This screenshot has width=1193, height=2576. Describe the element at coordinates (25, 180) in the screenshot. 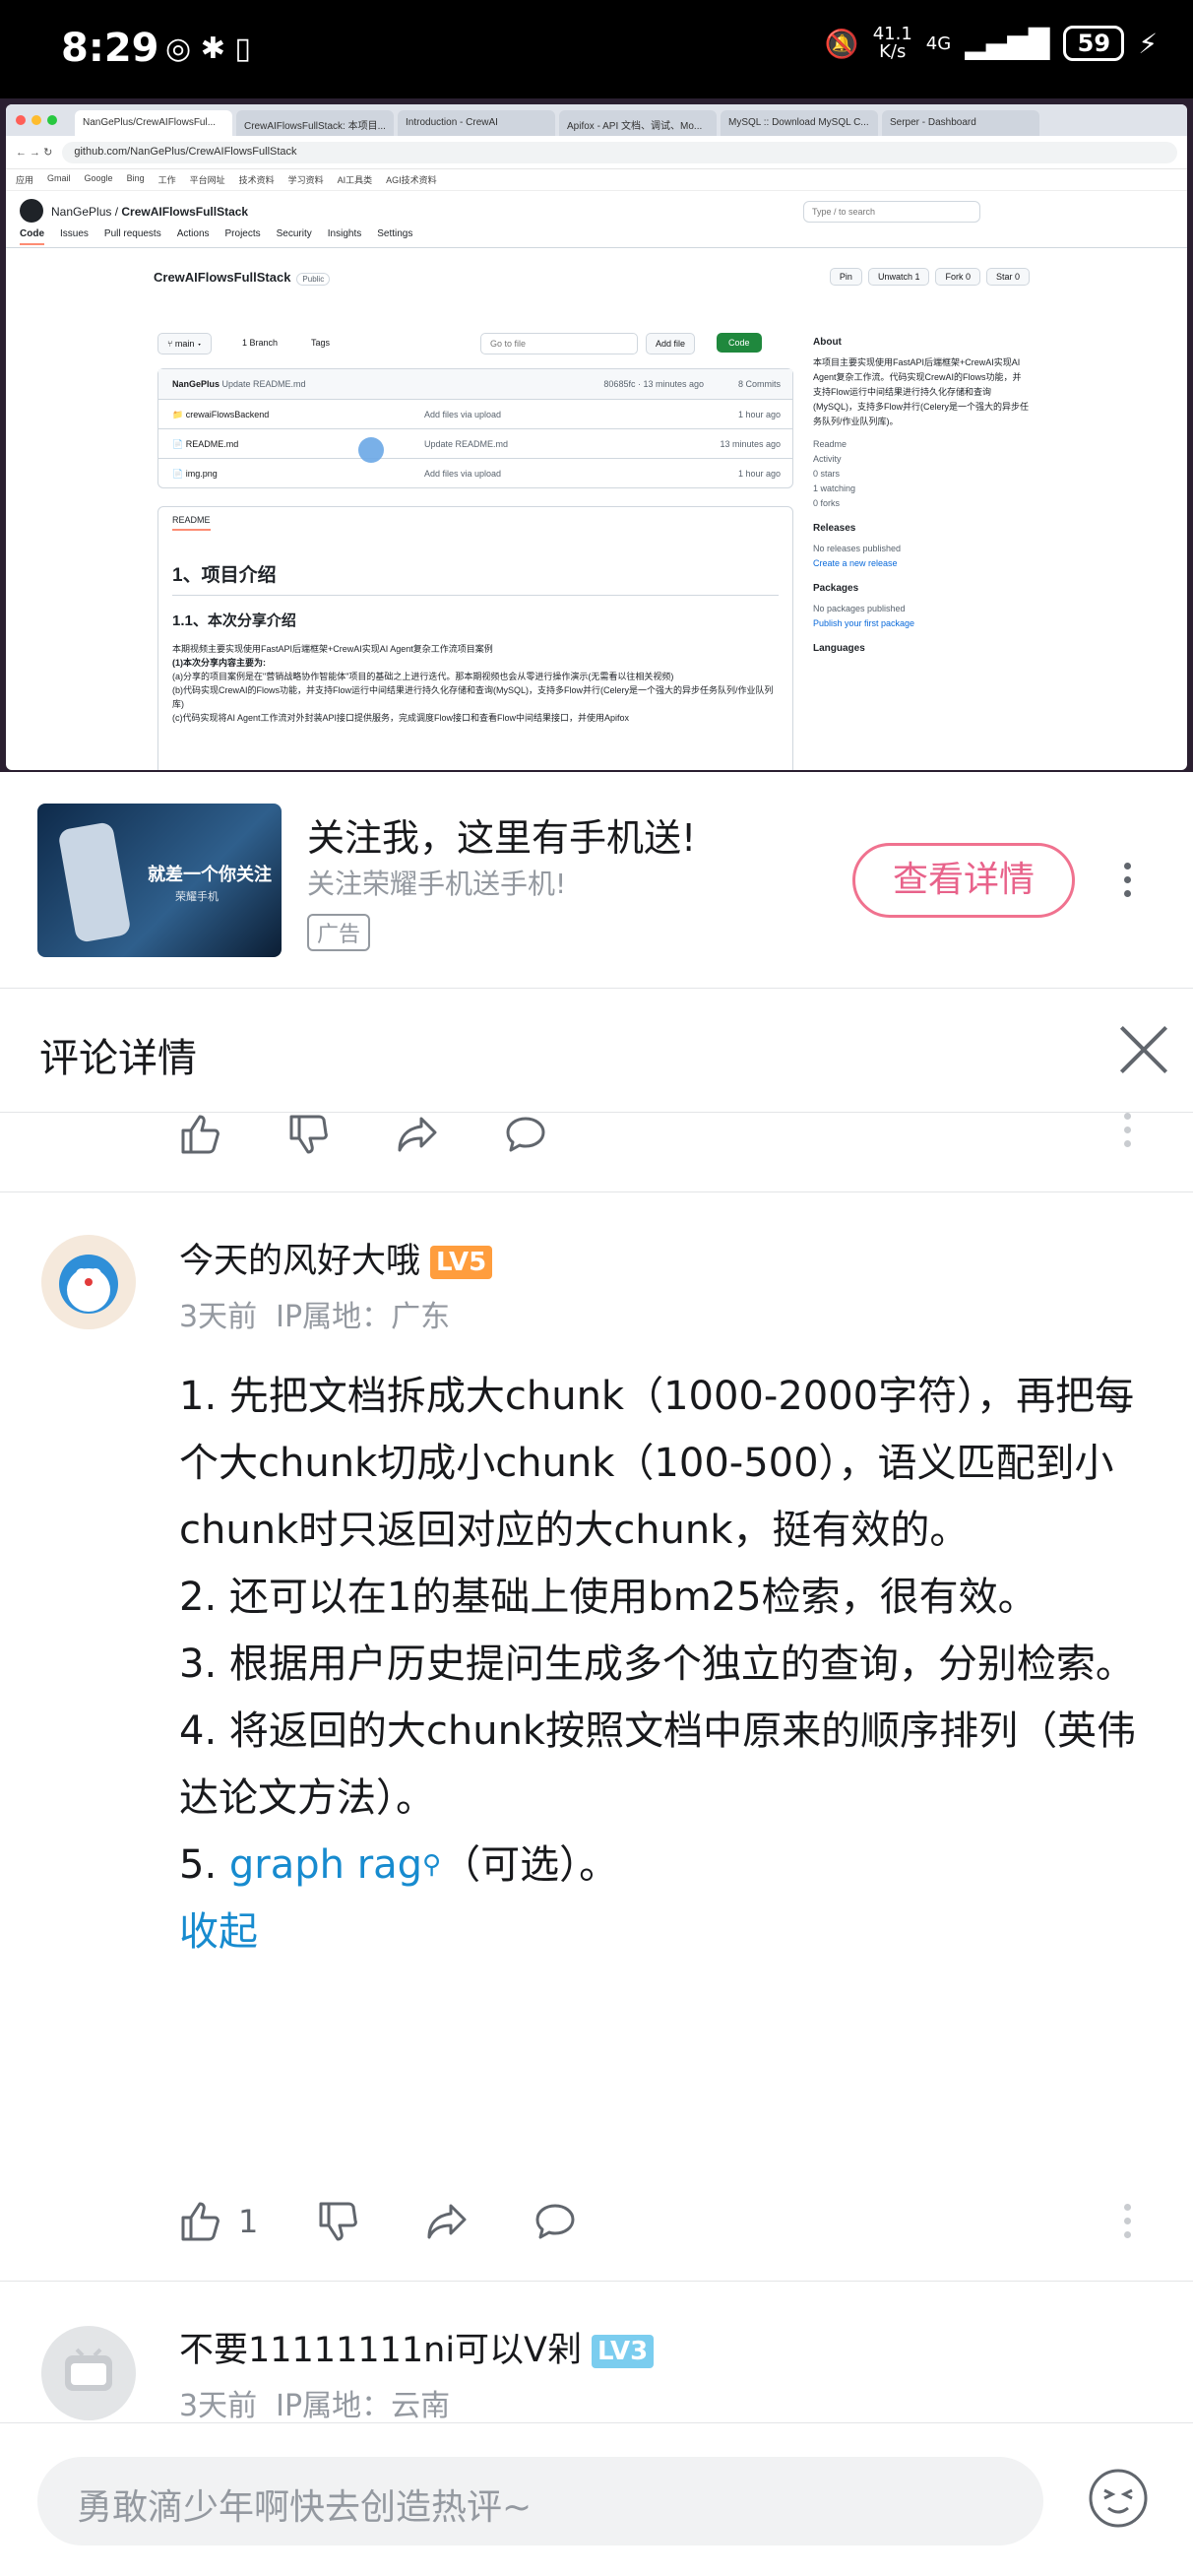

I see `bookmark: 应用` at that location.